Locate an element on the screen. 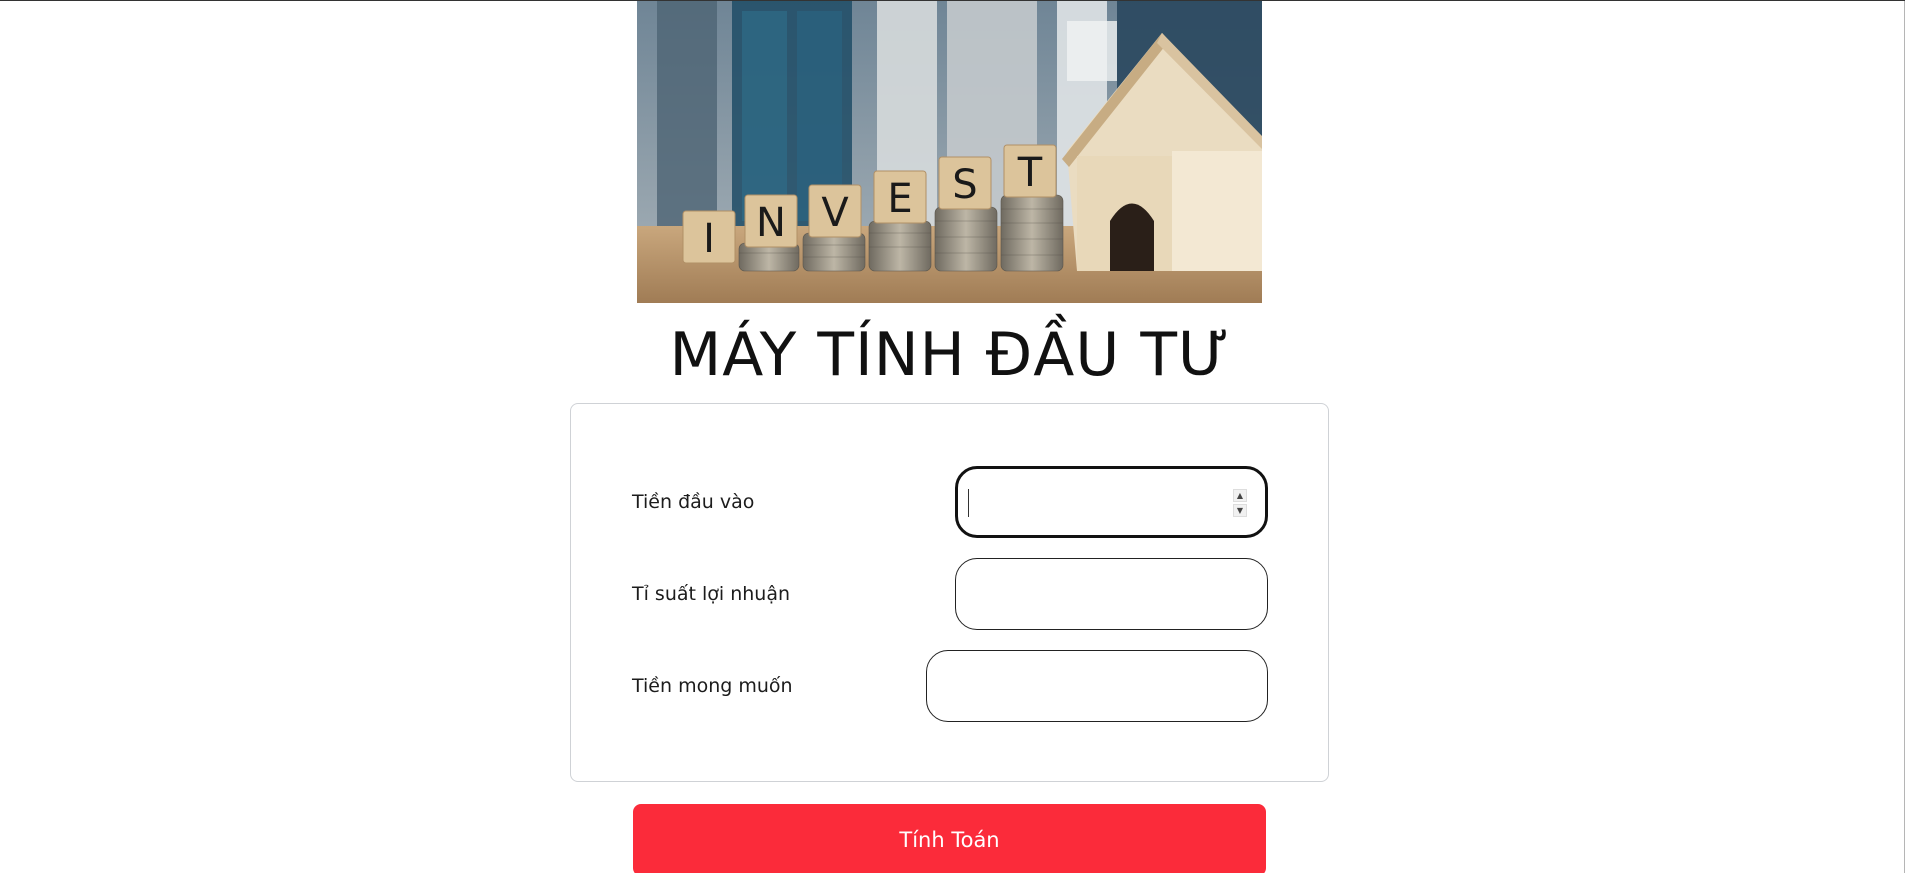  number-stepper: ▲ ▼ is located at coordinates (1240, 504).